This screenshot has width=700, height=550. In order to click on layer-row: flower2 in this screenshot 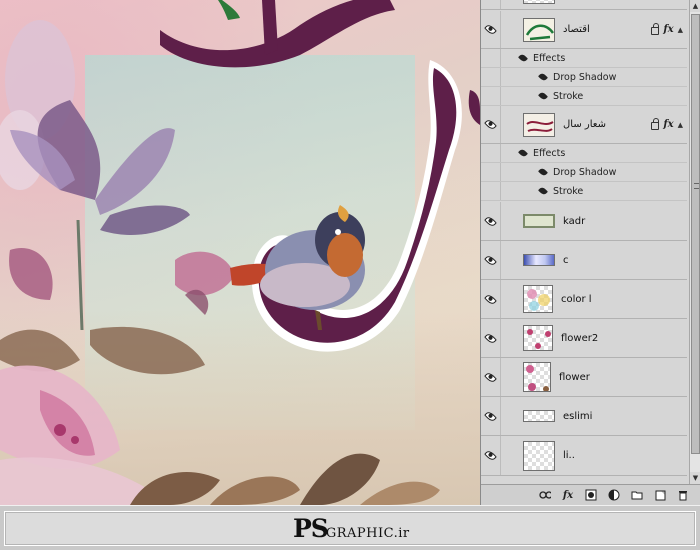, I will do `click(584, 338)`.